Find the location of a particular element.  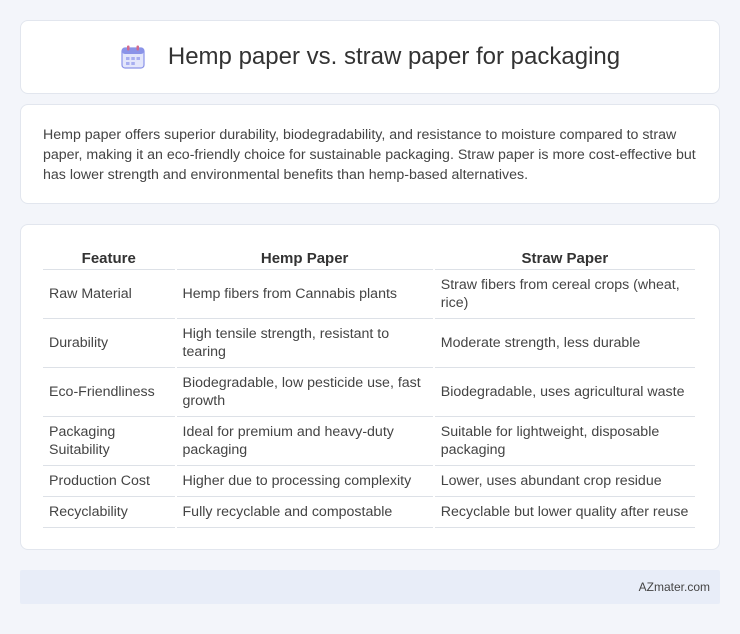

header-straw-paper: Straw Paper is located at coordinates (564, 258).